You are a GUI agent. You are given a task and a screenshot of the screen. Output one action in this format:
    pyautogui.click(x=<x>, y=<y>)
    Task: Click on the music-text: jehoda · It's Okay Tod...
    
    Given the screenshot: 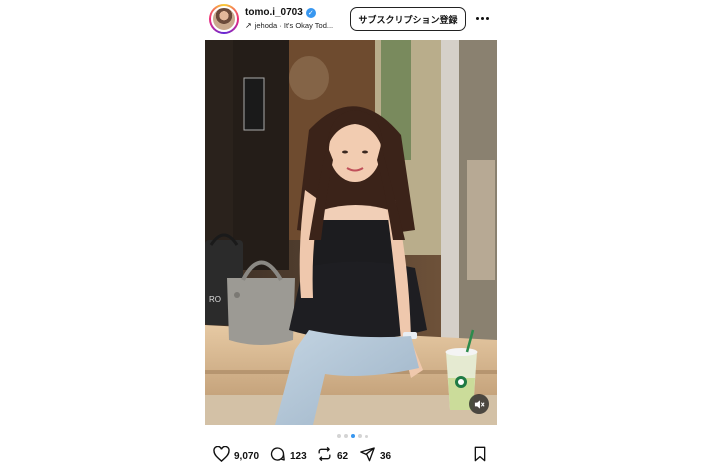 What is the action you would take?
    pyautogui.click(x=294, y=25)
    